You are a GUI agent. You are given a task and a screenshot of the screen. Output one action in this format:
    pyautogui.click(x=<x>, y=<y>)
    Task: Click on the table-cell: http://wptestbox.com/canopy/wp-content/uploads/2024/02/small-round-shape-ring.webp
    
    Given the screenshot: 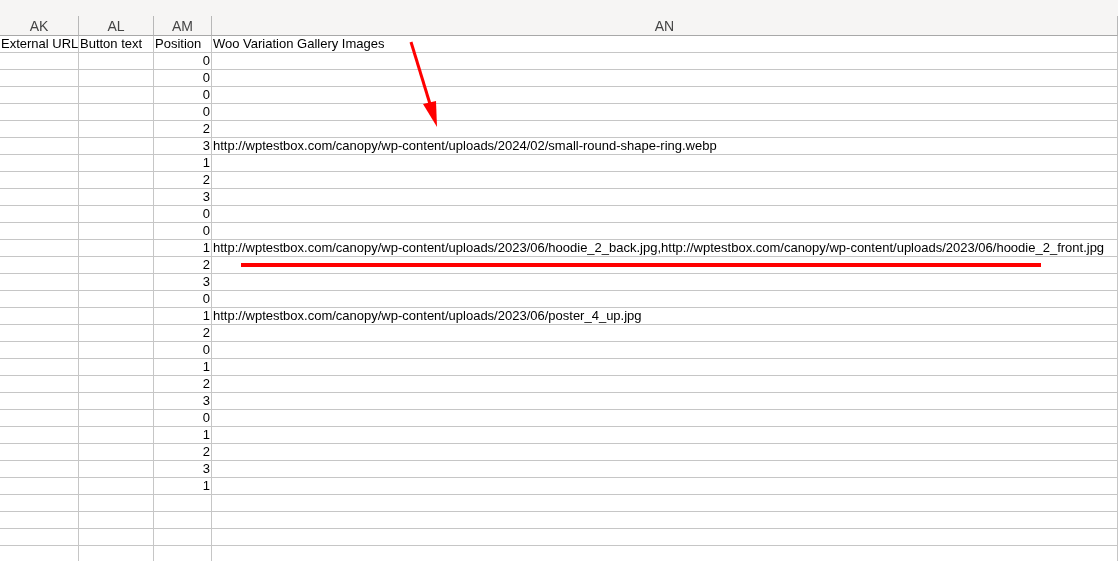 What is the action you would take?
    pyautogui.click(x=665, y=146)
    